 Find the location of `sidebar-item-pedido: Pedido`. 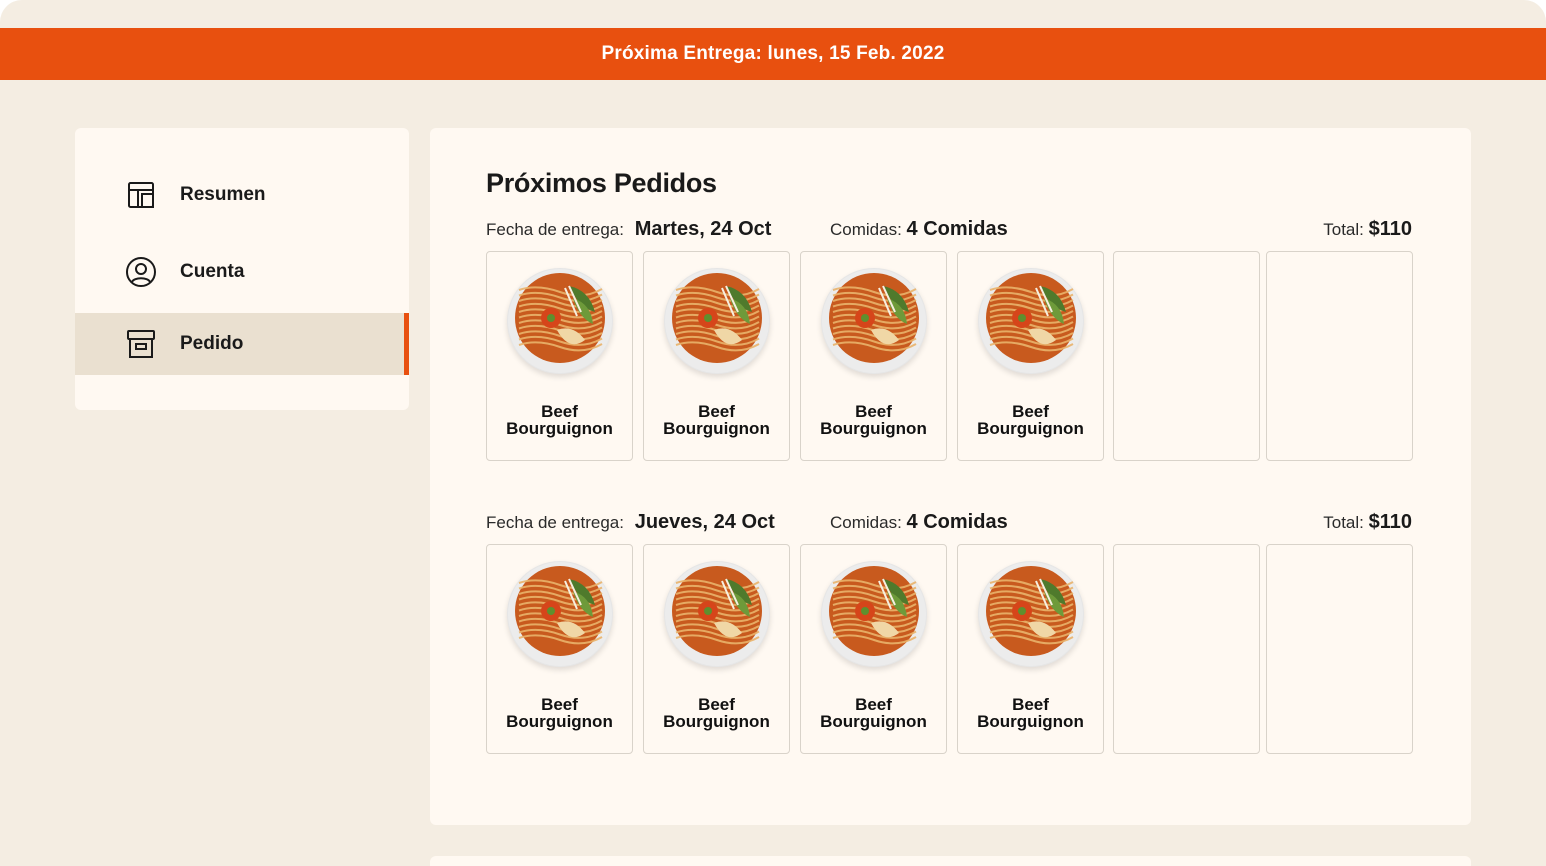

sidebar-item-pedido: Pedido is located at coordinates (242, 344).